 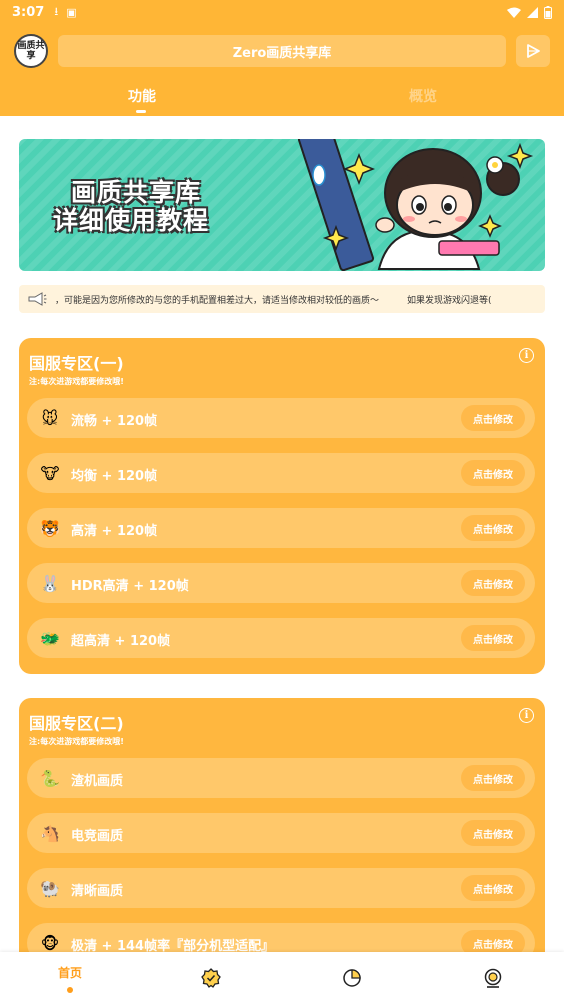 I want to click on status-time: 3:07, so click(x=28, y=12).